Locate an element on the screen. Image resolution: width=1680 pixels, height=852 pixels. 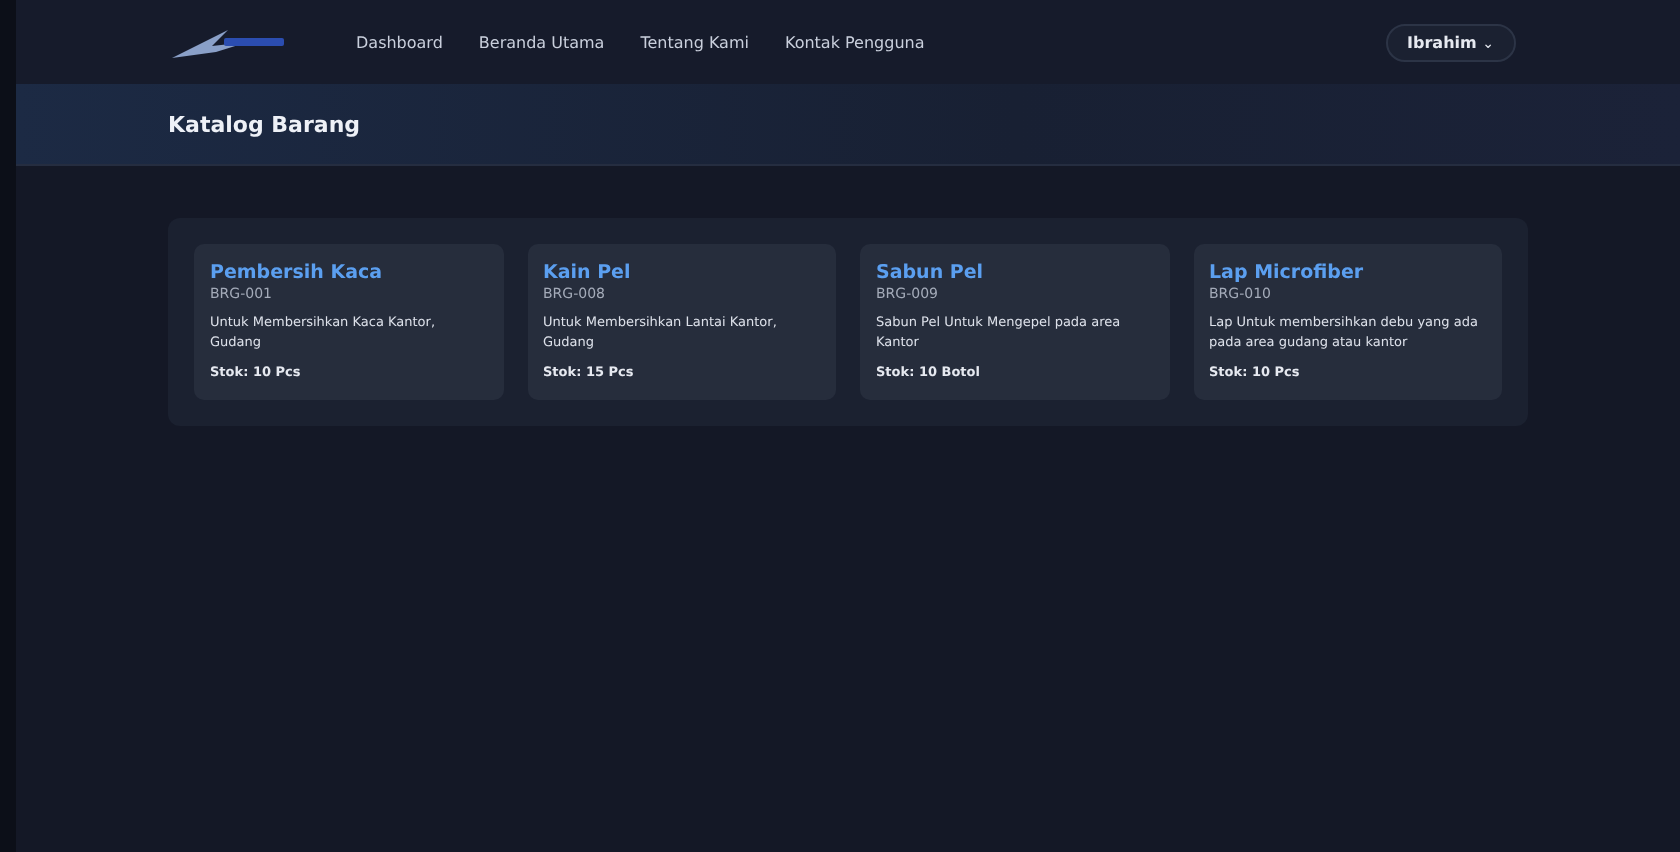
page-title: Katalog Barang is located at coordinates (264, 124).